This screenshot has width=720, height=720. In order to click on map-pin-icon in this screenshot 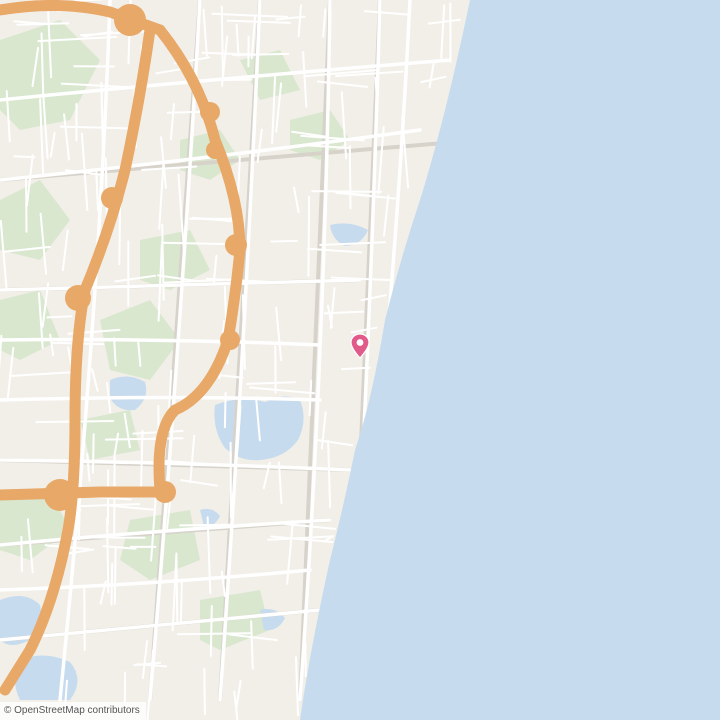, I will do `click(360, 346)`.